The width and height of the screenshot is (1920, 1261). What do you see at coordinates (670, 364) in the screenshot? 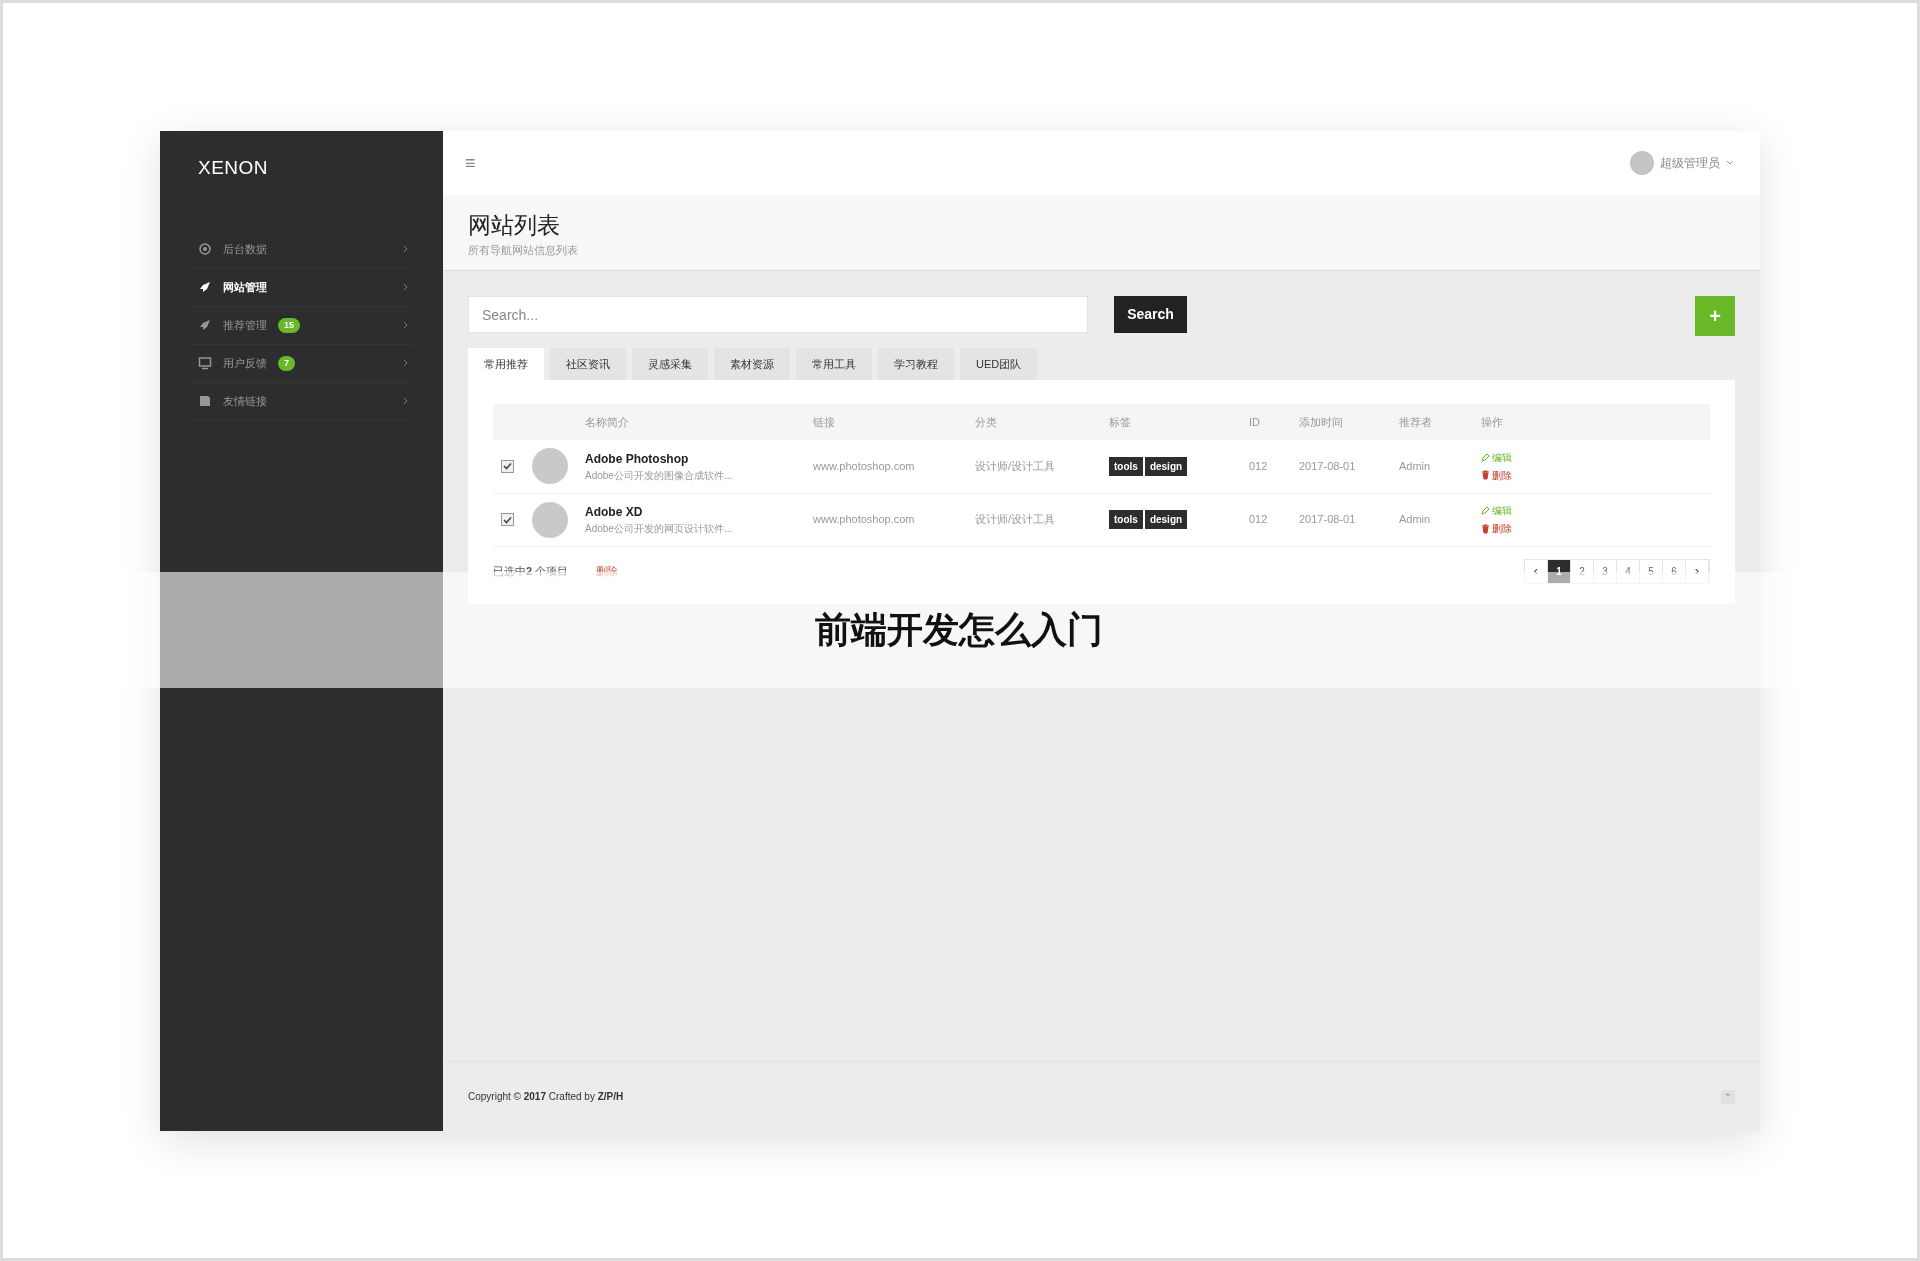
I see `tab: 灵感采集` at bounding box center [670, 364].